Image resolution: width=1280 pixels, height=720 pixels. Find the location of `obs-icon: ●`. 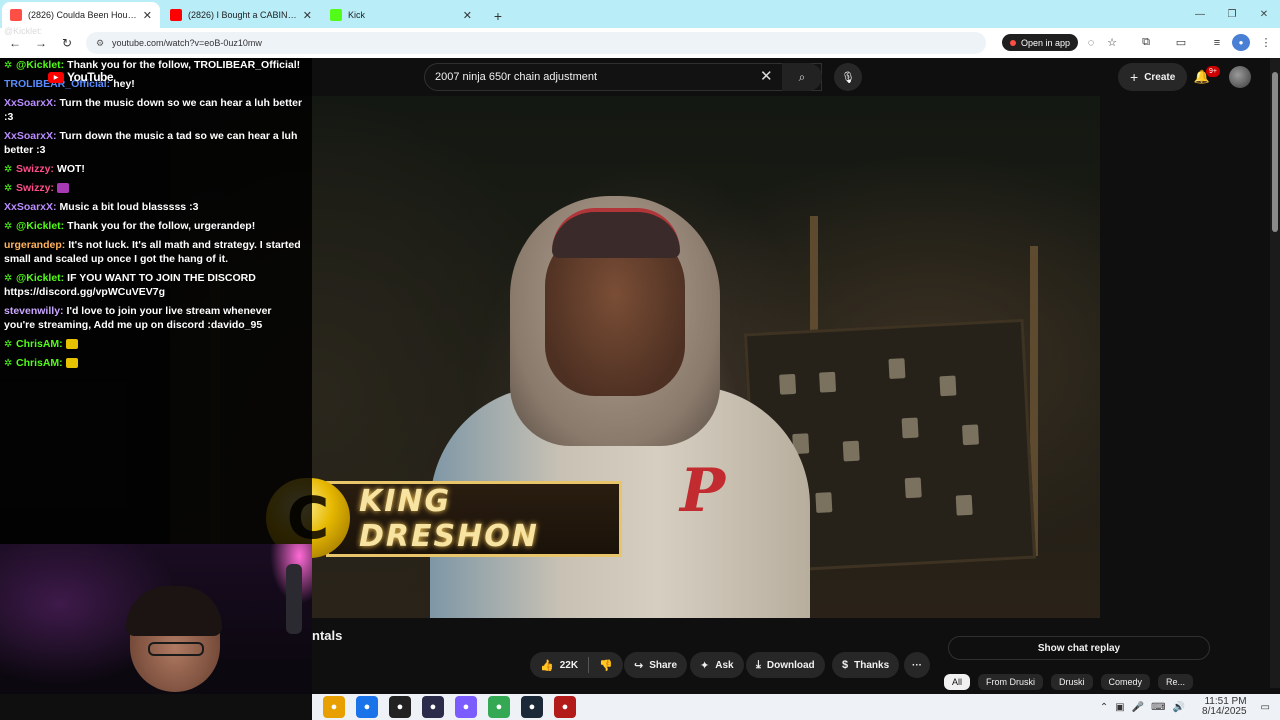

obs-icon: ● is located at coordinates (433, 707).